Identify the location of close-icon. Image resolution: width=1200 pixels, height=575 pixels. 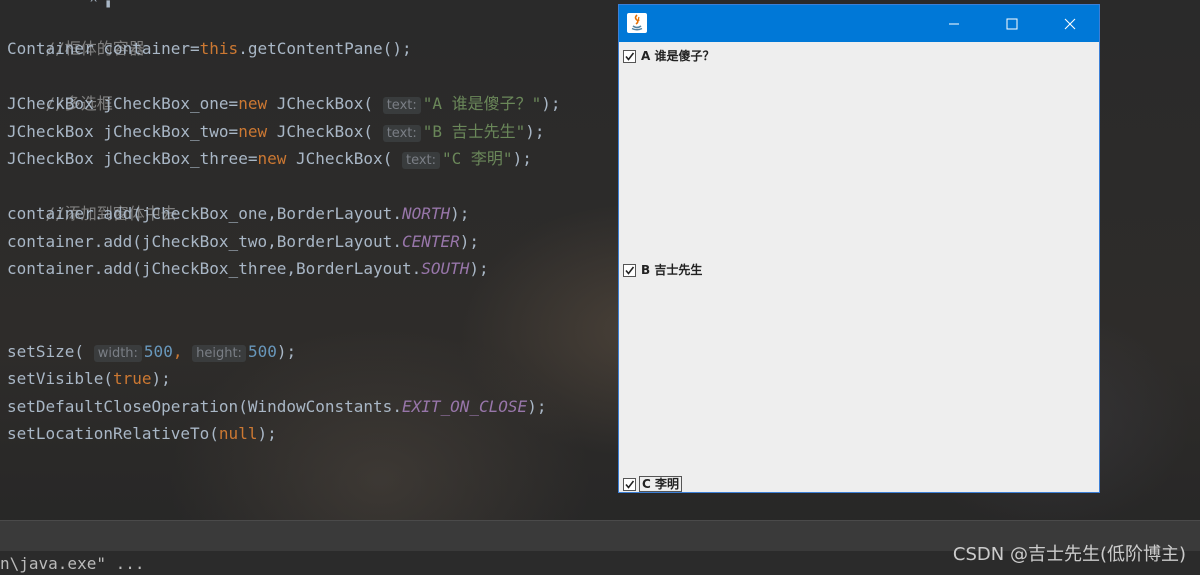
(1070, 23).